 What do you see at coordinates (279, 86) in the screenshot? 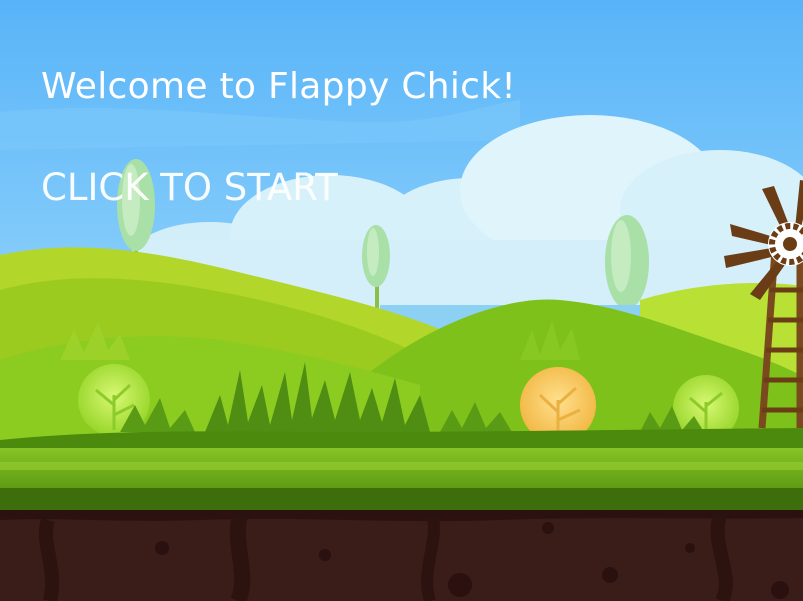
I see `welcome-title: Welcome to Flappy Chick!` at bounding box center [279, 86].